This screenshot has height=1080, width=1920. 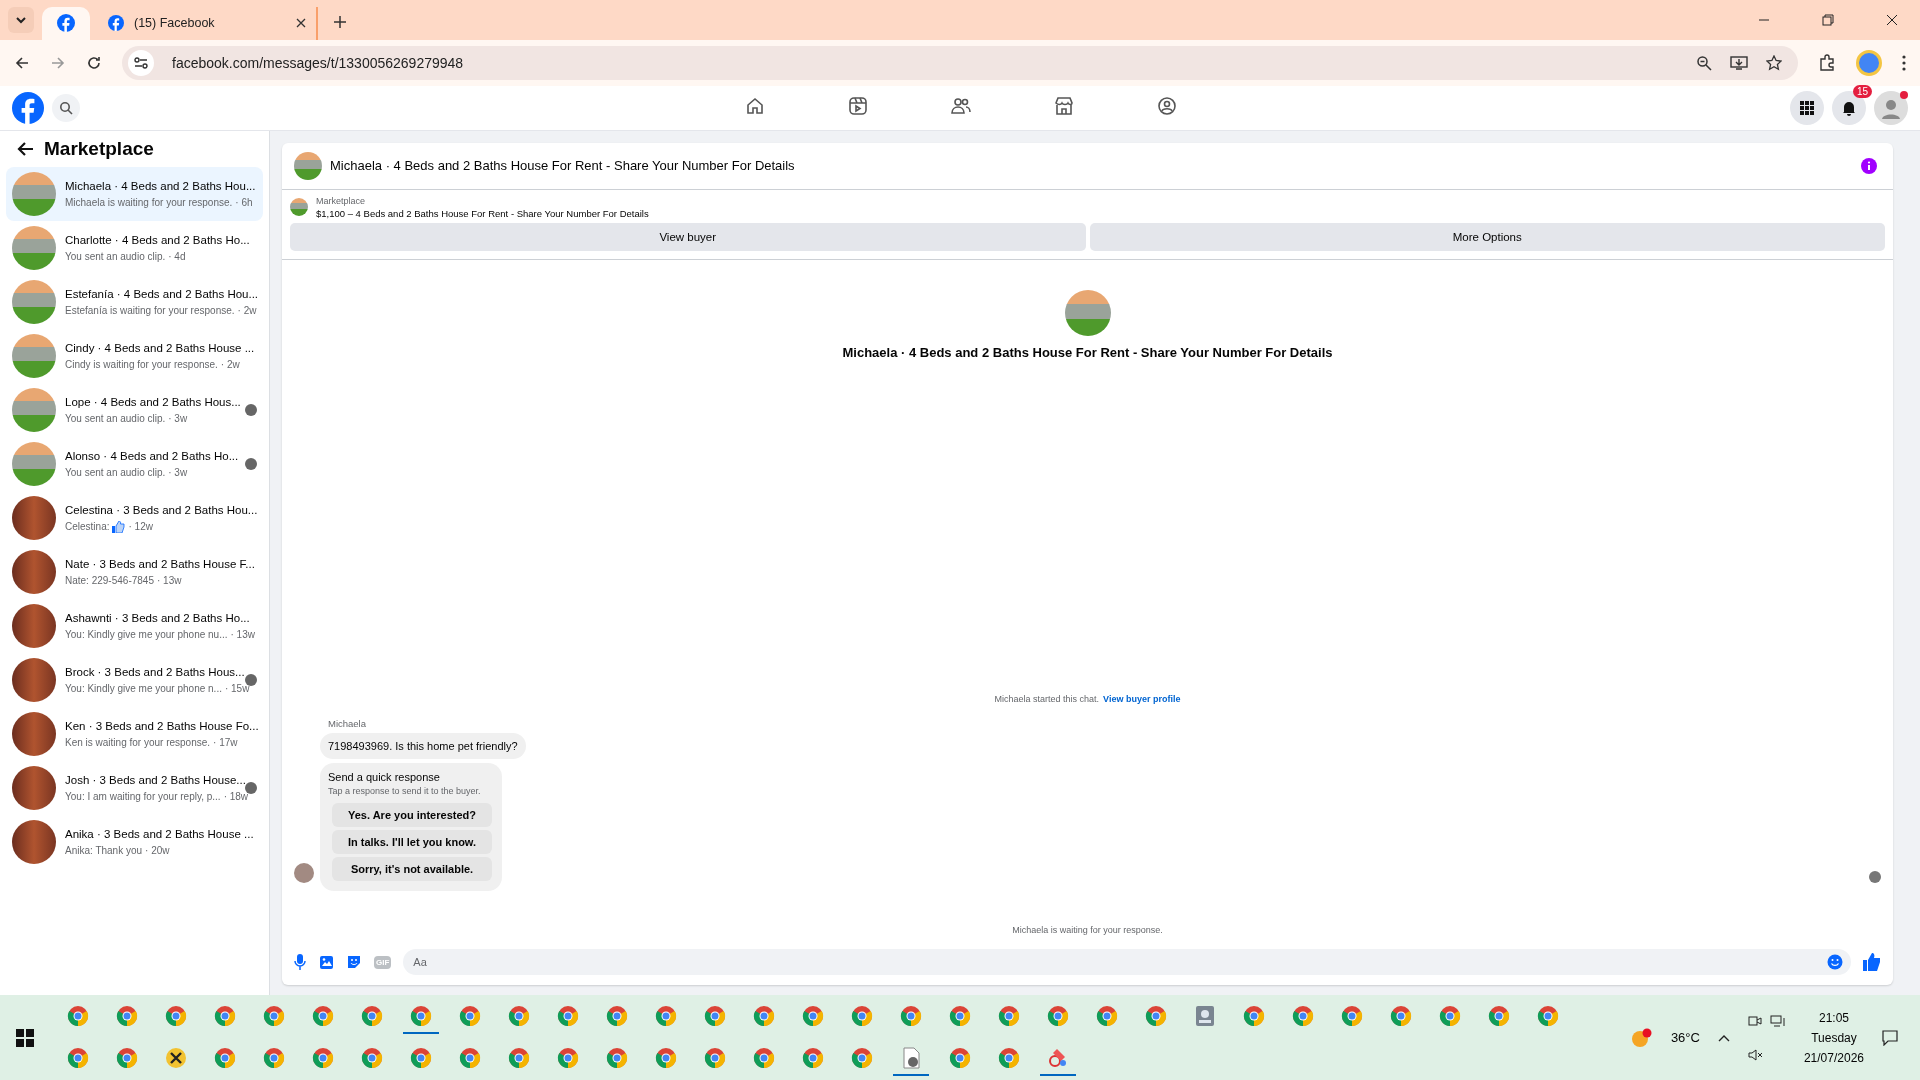 I want to click on conversation-item: Josh · 3 Beds and 2 Baths House... You: I am waiting for your reply, p... · 18w, so click(x=134, y=787).